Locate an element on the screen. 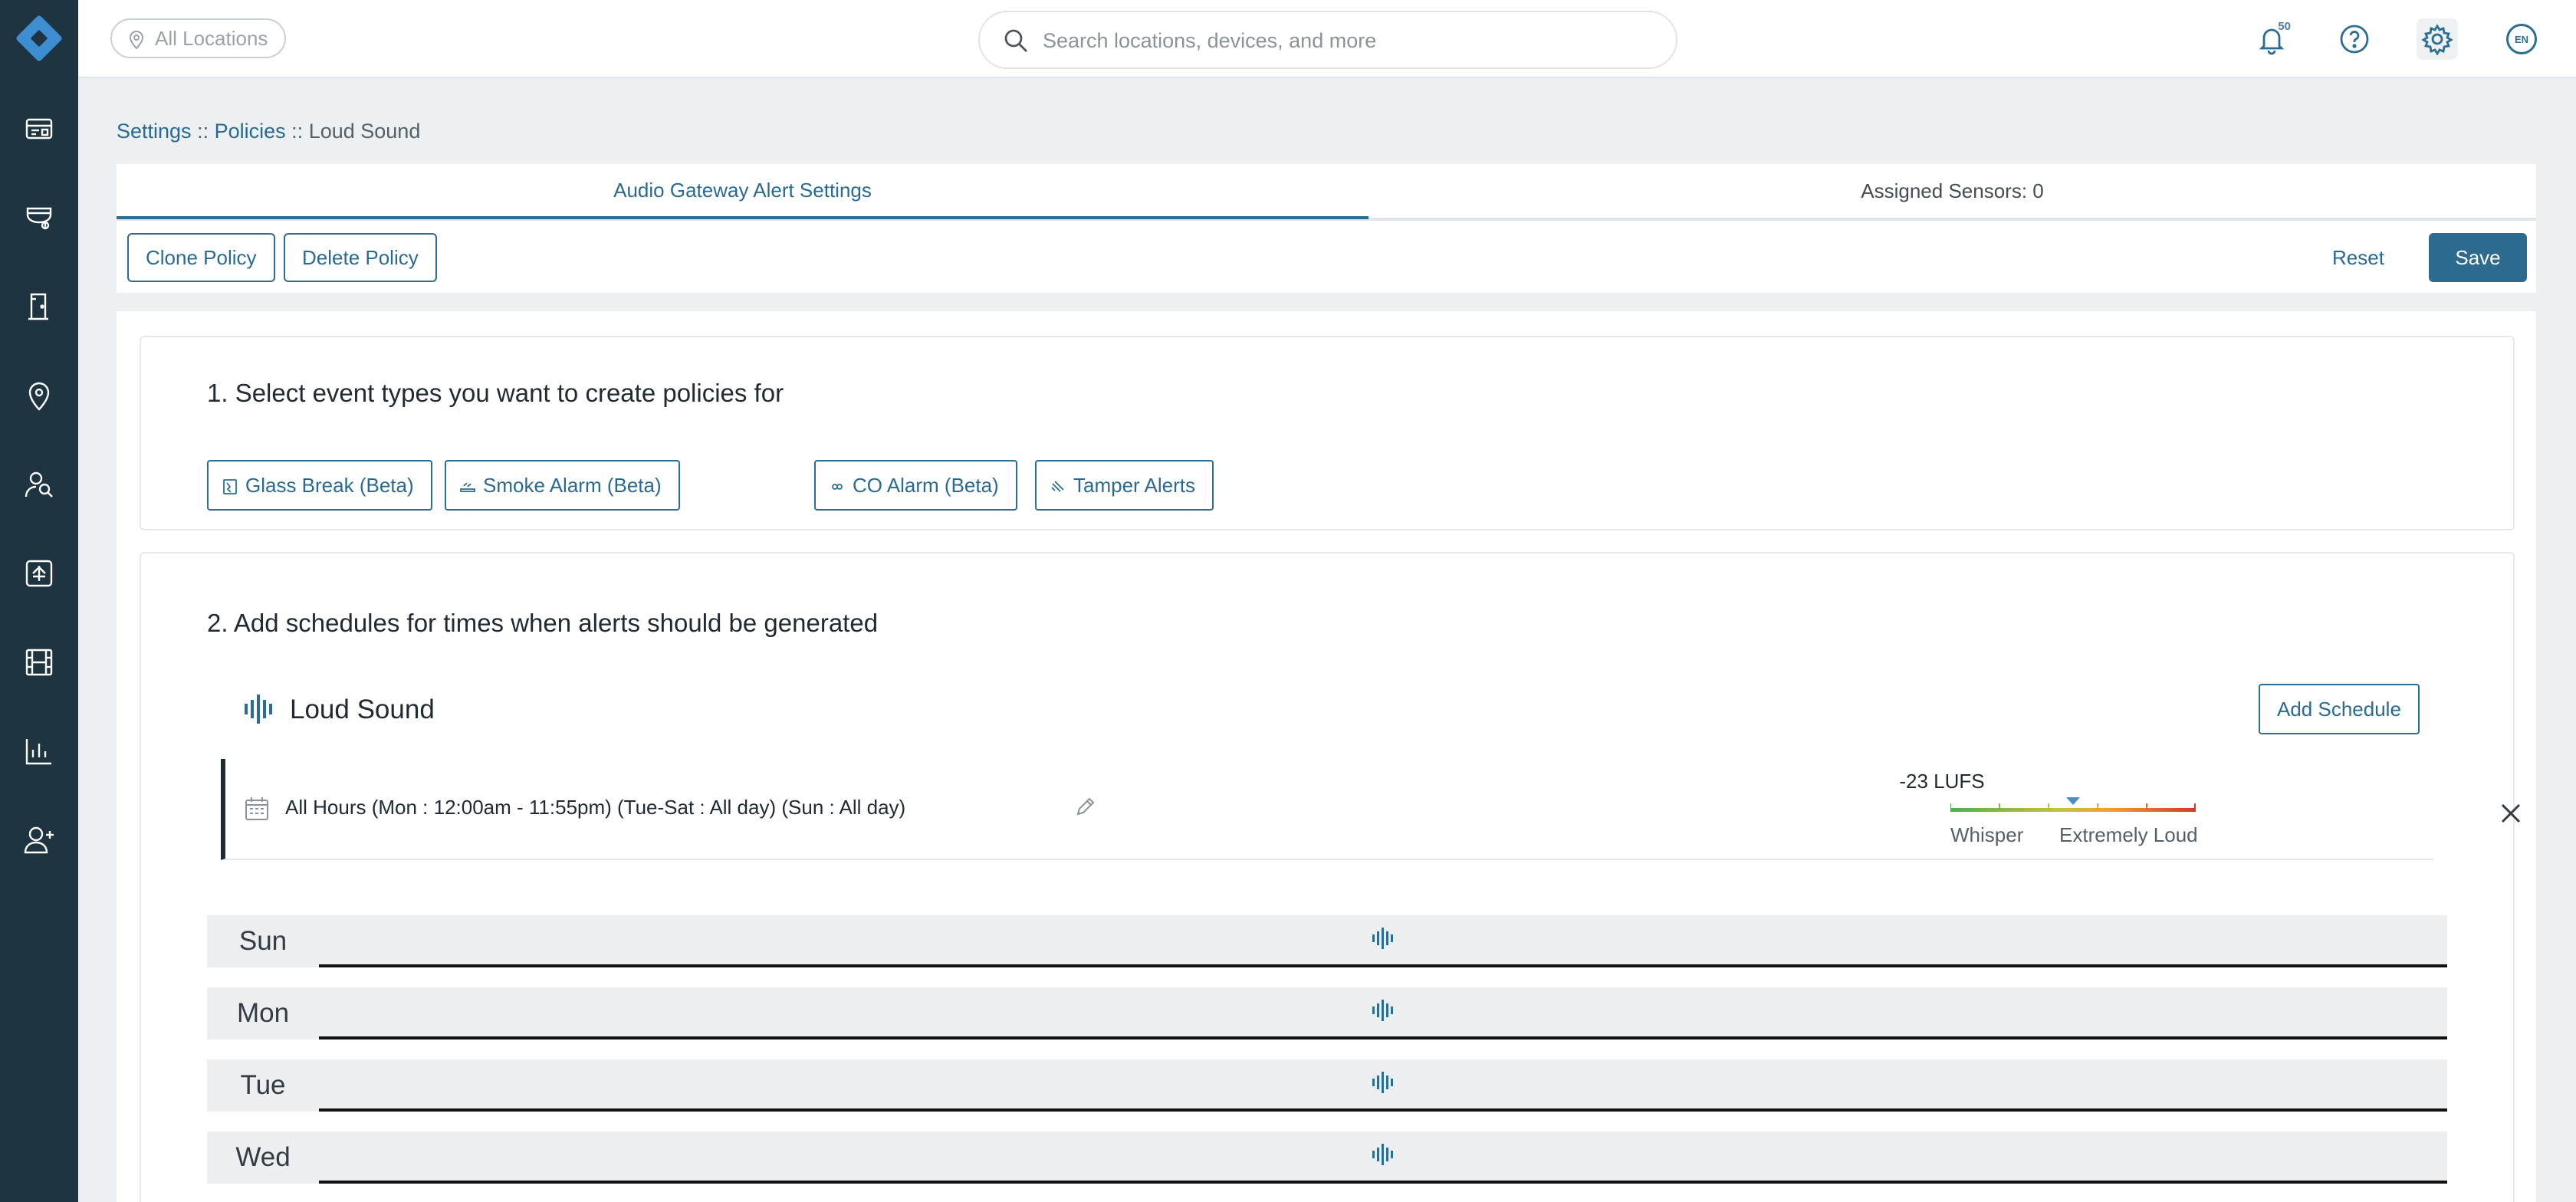 This screenshot has height=1202, width=2576. chip-glass-break: Glass Break (Beta) is located at coordinates (320, 485).